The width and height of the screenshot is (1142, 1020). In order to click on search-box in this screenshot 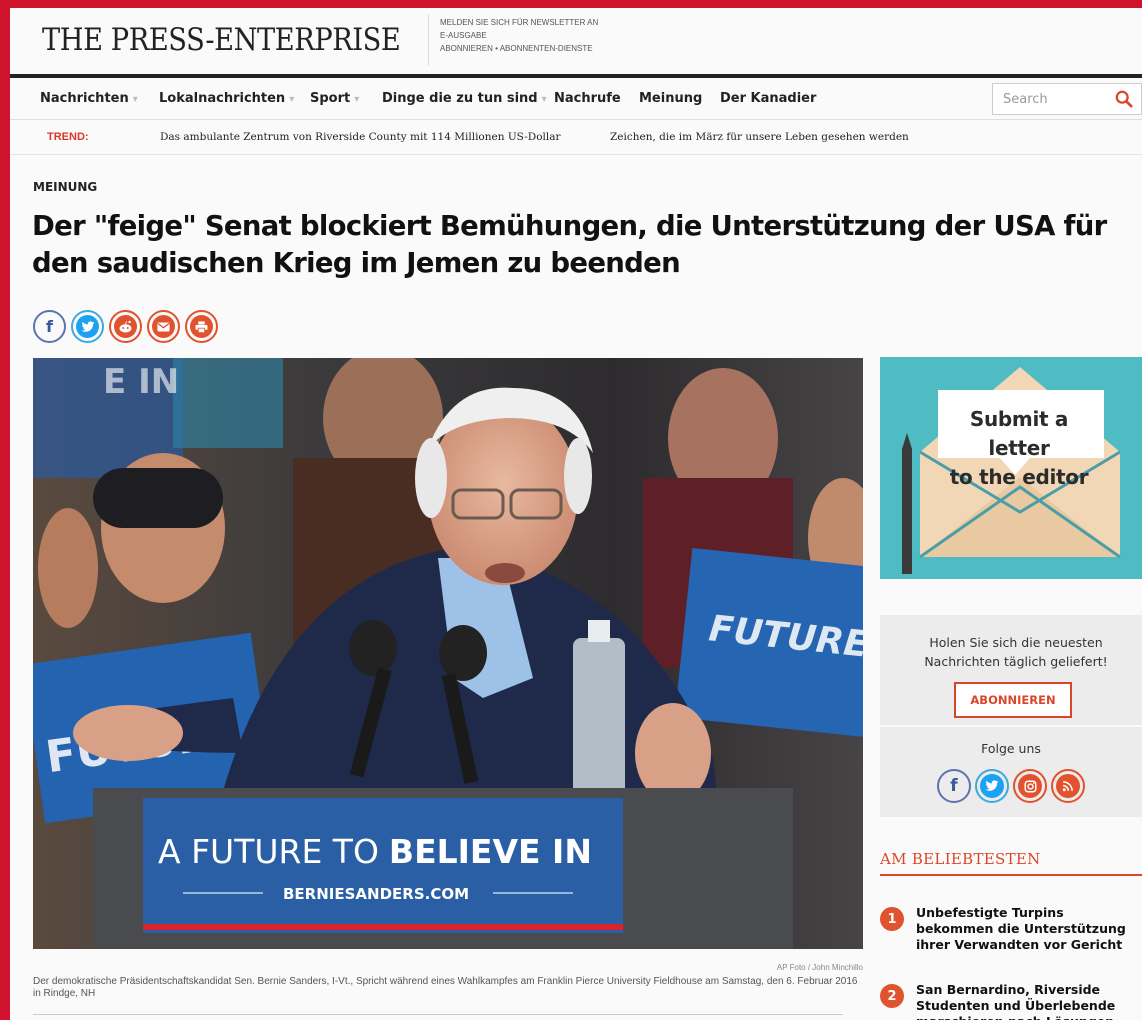, I will do `click(1067, 99)`.